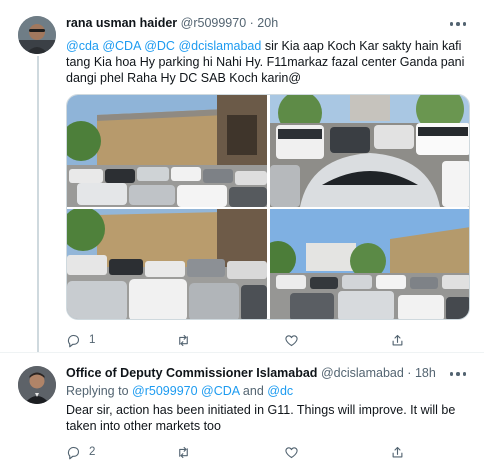 The height and width of the screenshot is (468, 484). I want to click on reply-count: 1, so click(92, 340).